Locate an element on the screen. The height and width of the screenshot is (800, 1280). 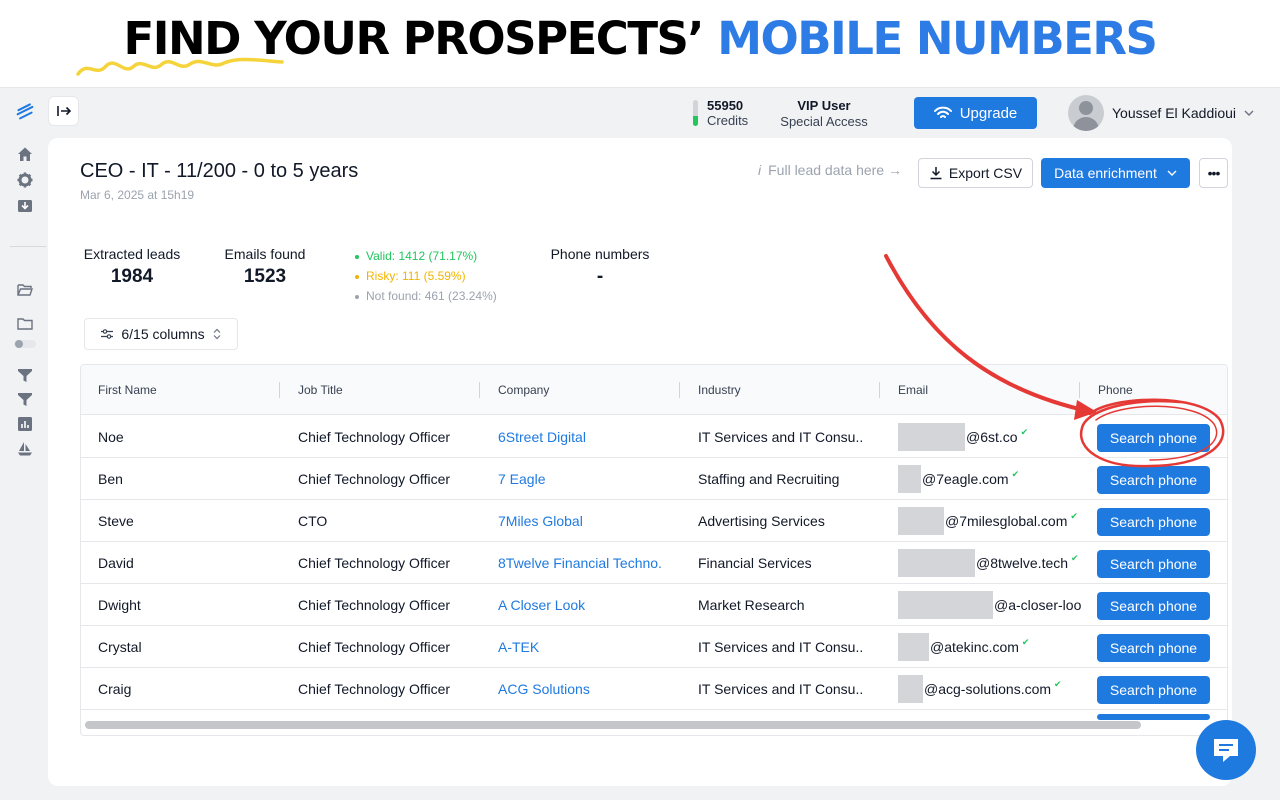
export-label: Export CSV is located at coordinates (985, 173).